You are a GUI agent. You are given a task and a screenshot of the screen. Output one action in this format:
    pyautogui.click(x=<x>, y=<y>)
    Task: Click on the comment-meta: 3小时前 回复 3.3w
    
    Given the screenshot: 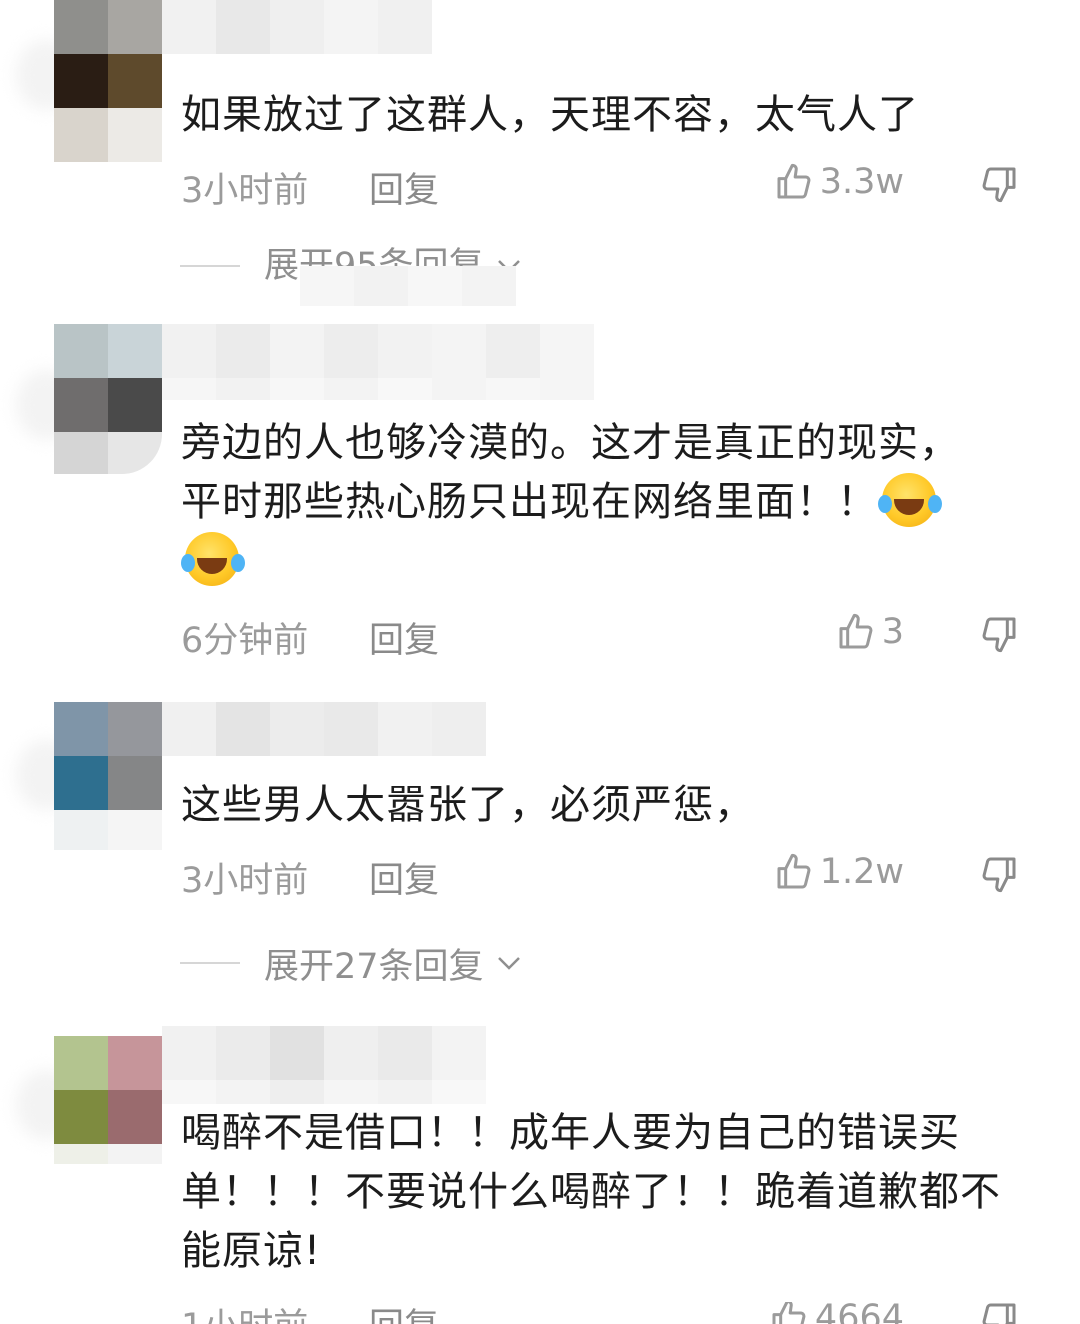 What is the action you would take?
    pyautogui.click(x=601, y=187)
    